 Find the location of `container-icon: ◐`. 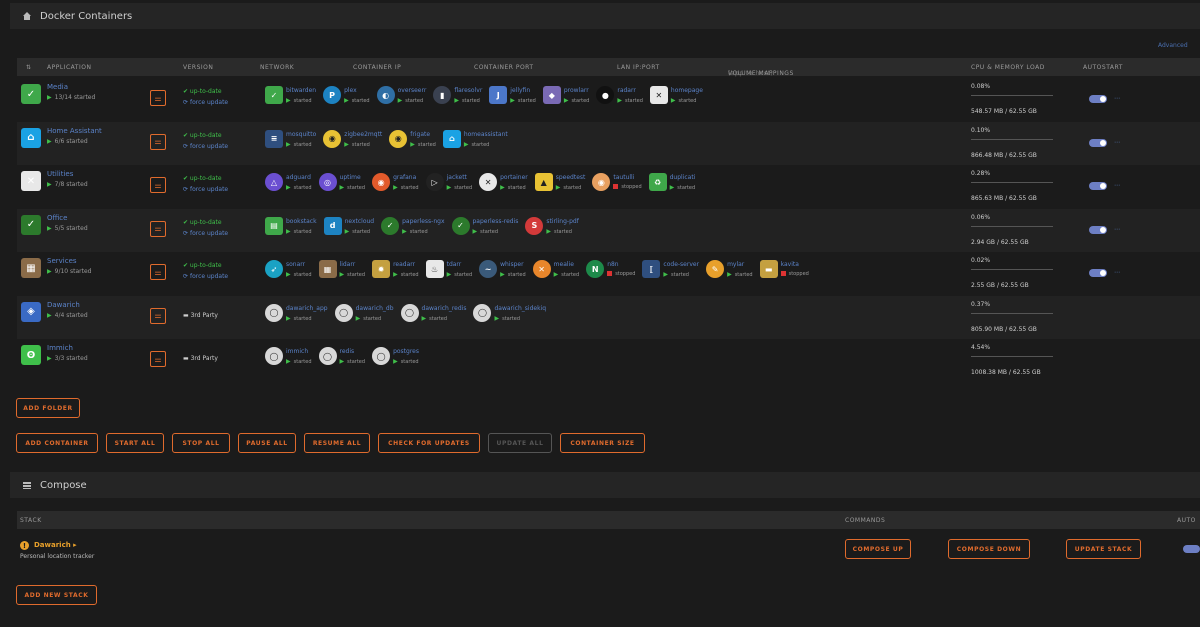

container-icon: ◐ is located at coordinates (385, 95).